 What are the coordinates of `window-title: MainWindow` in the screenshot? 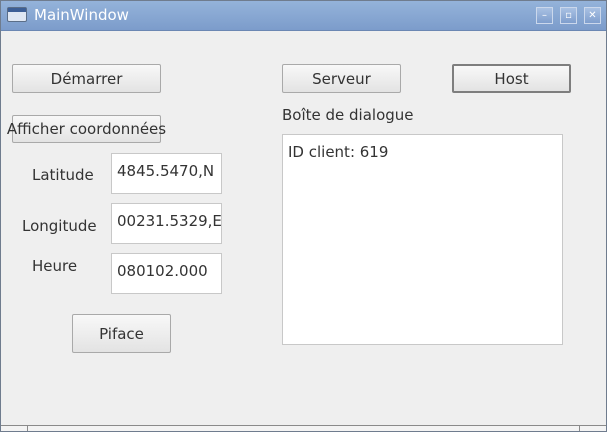 It's located at (81, 15).